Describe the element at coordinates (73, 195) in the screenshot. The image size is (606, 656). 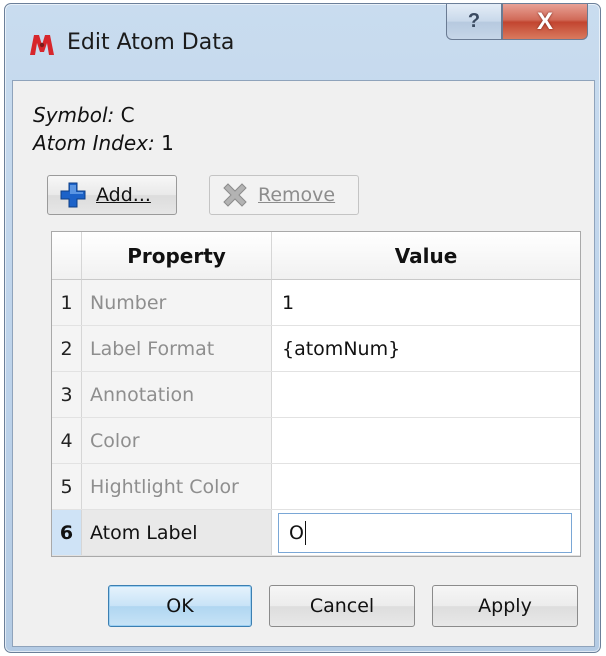
I see `plus-icon` at that location.